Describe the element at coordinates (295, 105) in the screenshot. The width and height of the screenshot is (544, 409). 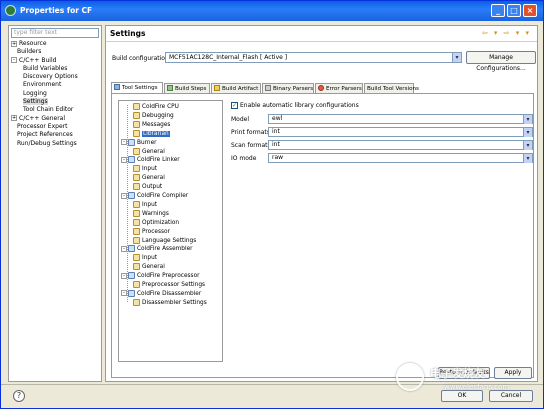
I see `enable-auto-library-checkbox: ✓ Enable automatic library configurations` at that location.